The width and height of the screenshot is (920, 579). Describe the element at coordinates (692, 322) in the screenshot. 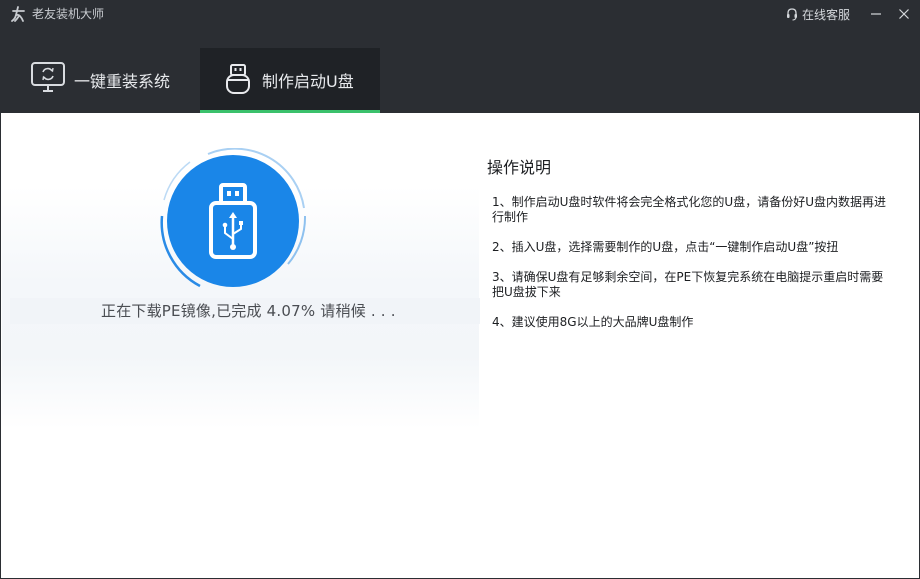

I see `instruction-item: 4、建议使用8G以上的大品牌U盘制作` at that location.